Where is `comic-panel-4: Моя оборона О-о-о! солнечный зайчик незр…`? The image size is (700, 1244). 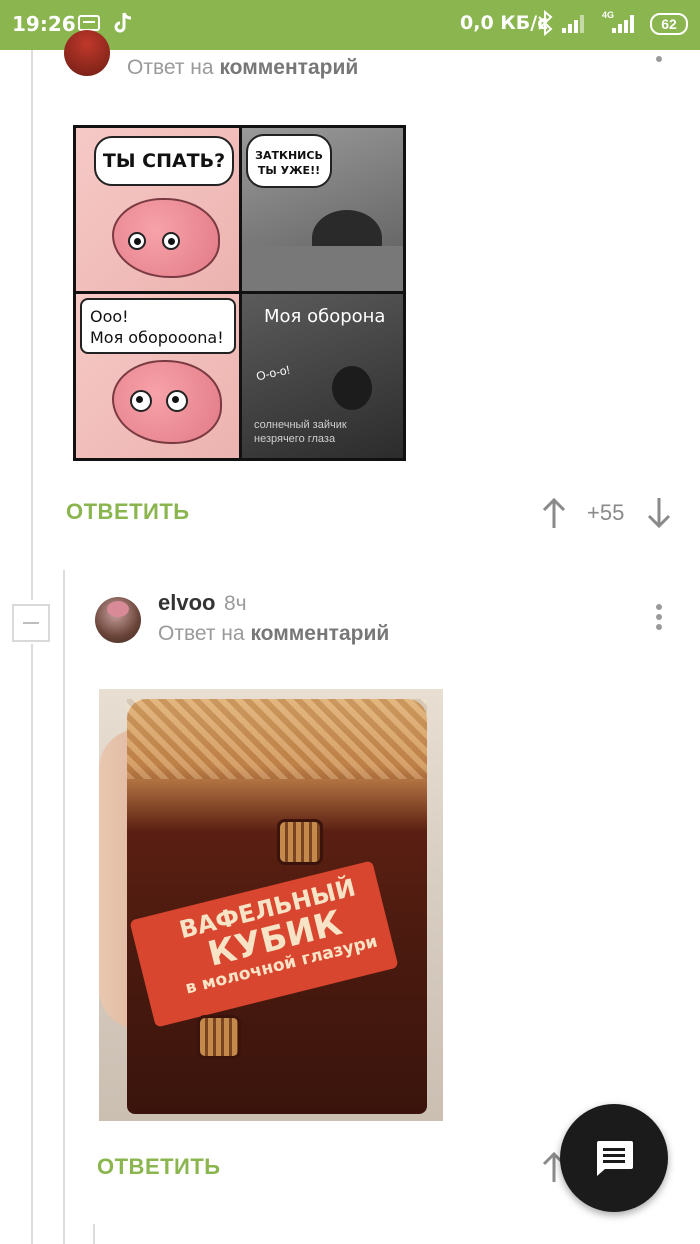 comic-panel-4: Моя оборона О-о-о! солнечный зайчик незр… is located at coordinates (322, 376).